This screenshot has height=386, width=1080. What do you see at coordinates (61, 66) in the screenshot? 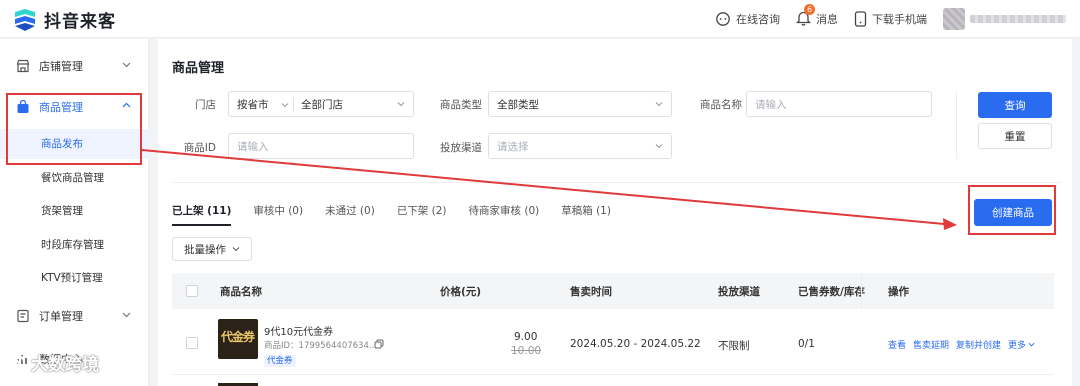
I see `sidebar-group-label: 店铺管理` at bounding box center [61, 66].